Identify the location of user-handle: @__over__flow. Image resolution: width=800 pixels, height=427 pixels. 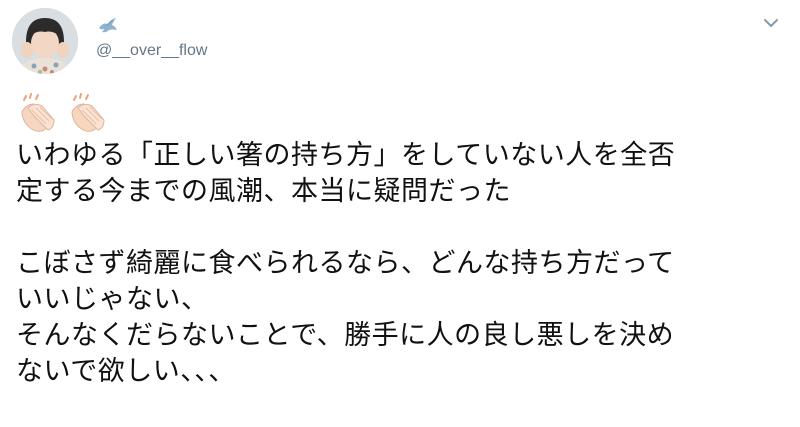
(151, 51).